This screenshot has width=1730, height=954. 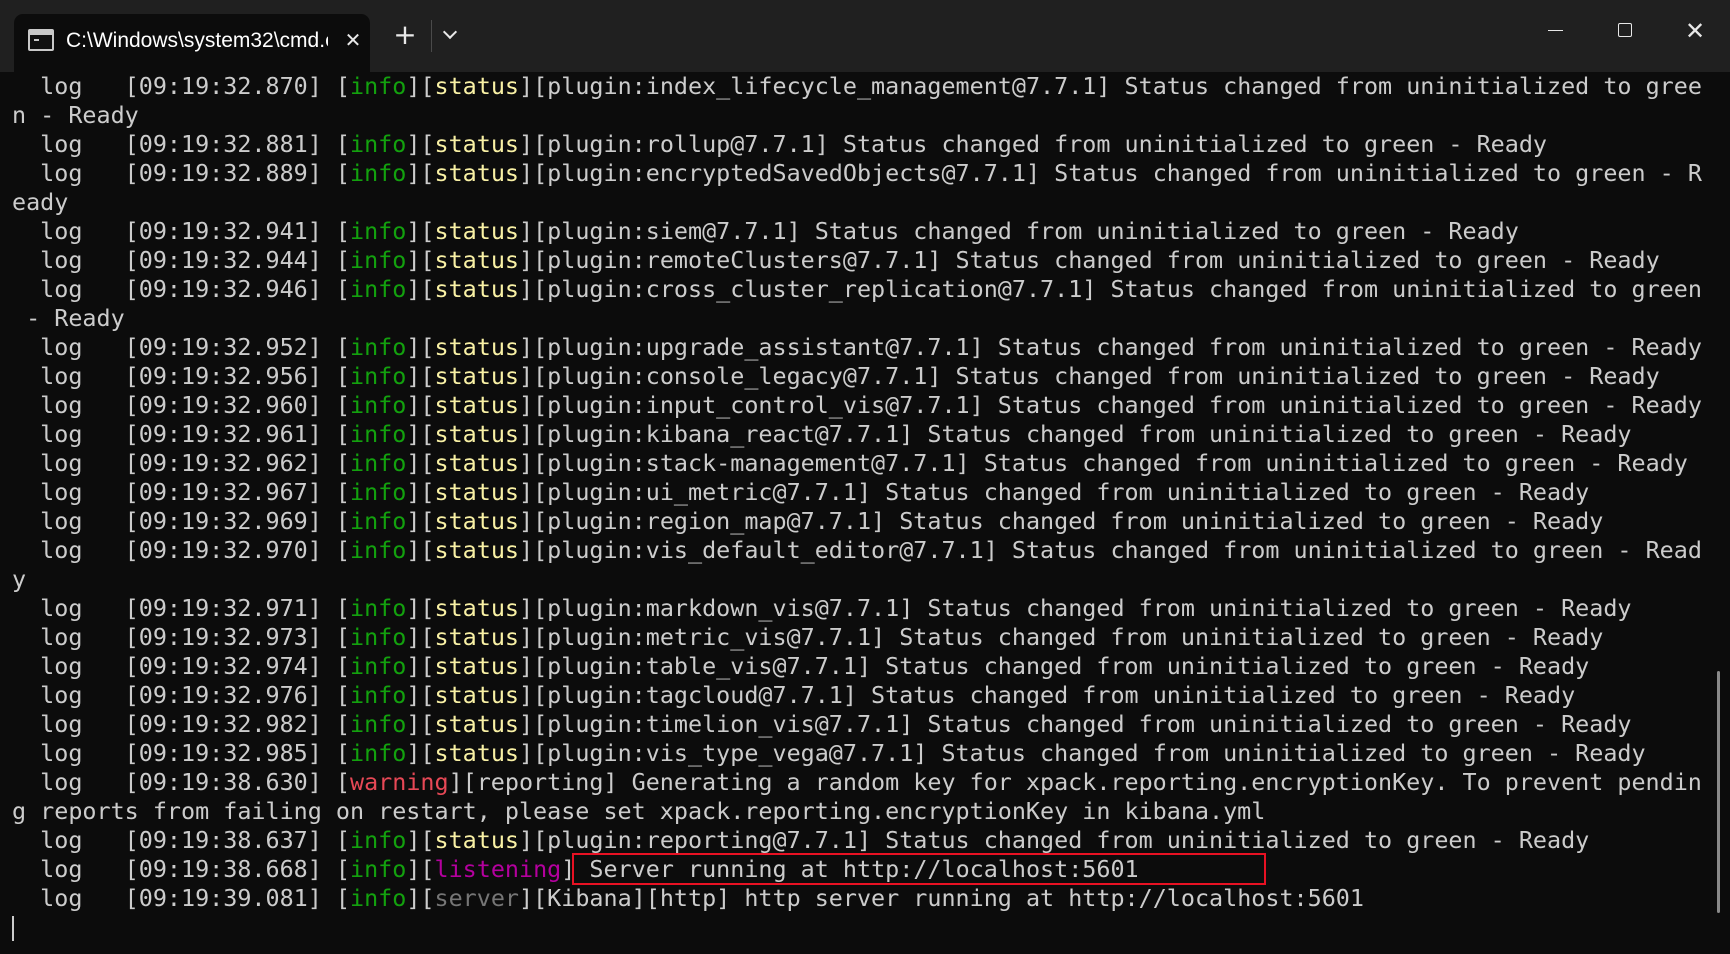 What do you see at coordinates (405, 35) in the screenshot?
I see `new-tab-button: +` at bounding box center [405, 35].